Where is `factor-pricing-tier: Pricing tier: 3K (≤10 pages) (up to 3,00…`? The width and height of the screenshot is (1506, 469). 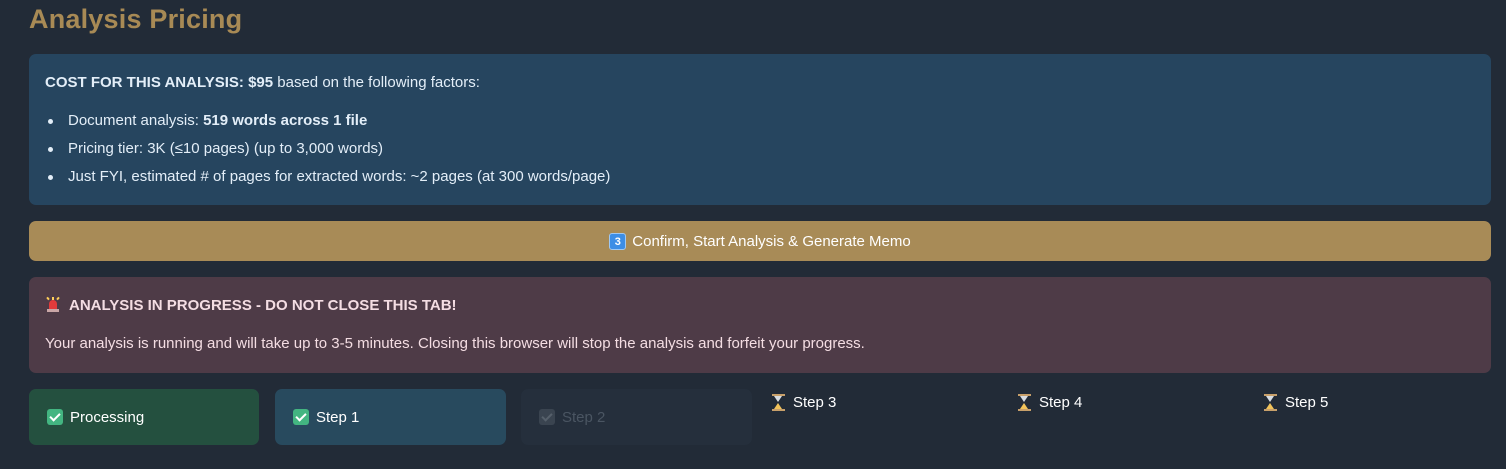 factor-pricing-tier: Pricing tier: 3K (≤10 pages) (up to 3,00… is located at coordinates (761, 154).